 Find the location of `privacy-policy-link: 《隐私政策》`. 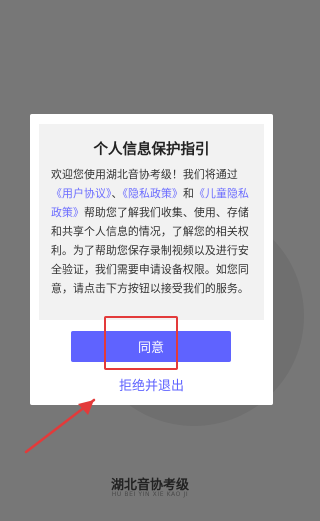

privacy-policy-link: 《隐私政策》 is located at coordinates (153, 193).